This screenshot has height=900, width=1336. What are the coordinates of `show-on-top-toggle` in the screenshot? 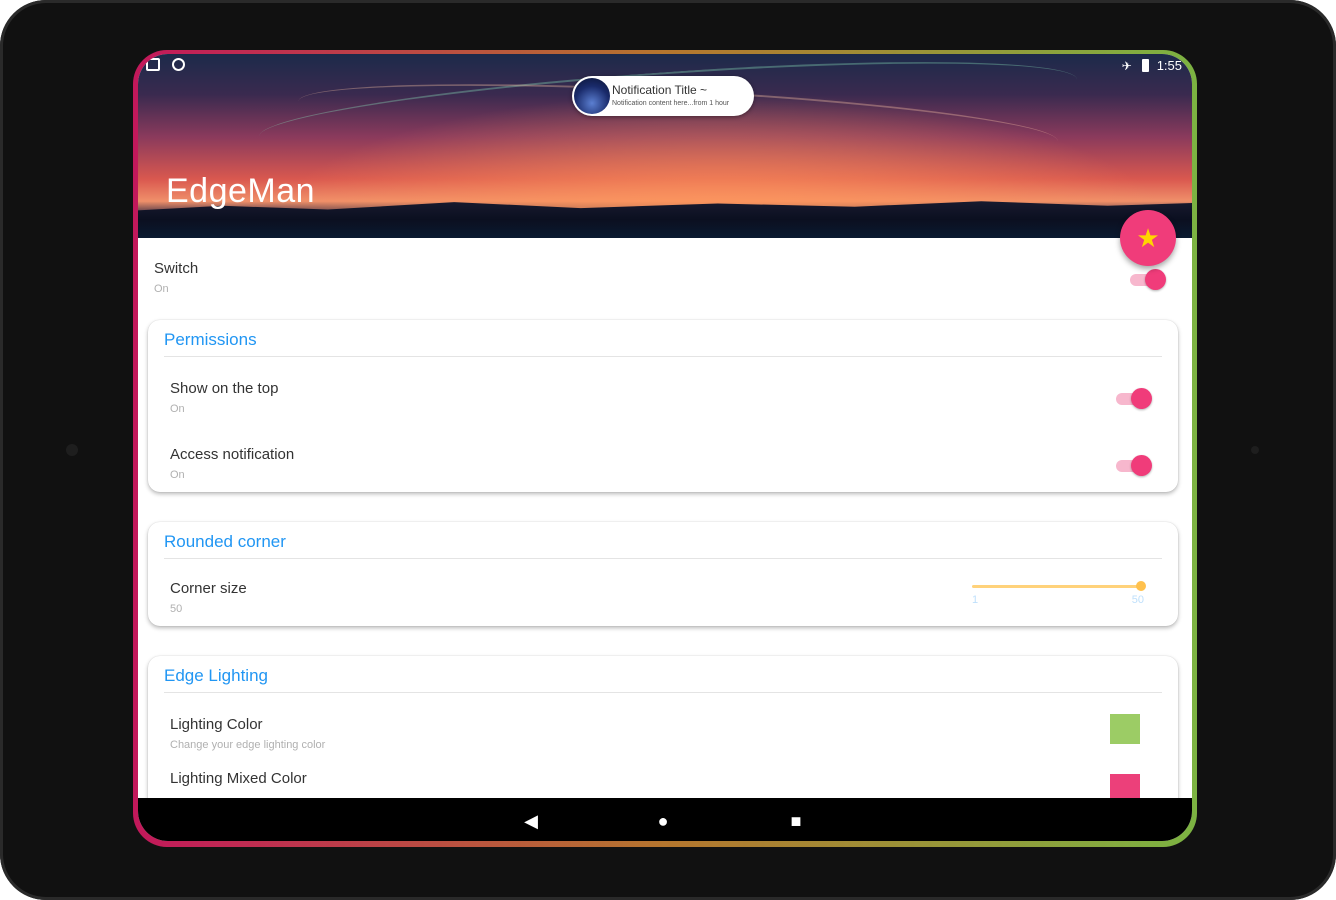 It's located at (1134, 398).